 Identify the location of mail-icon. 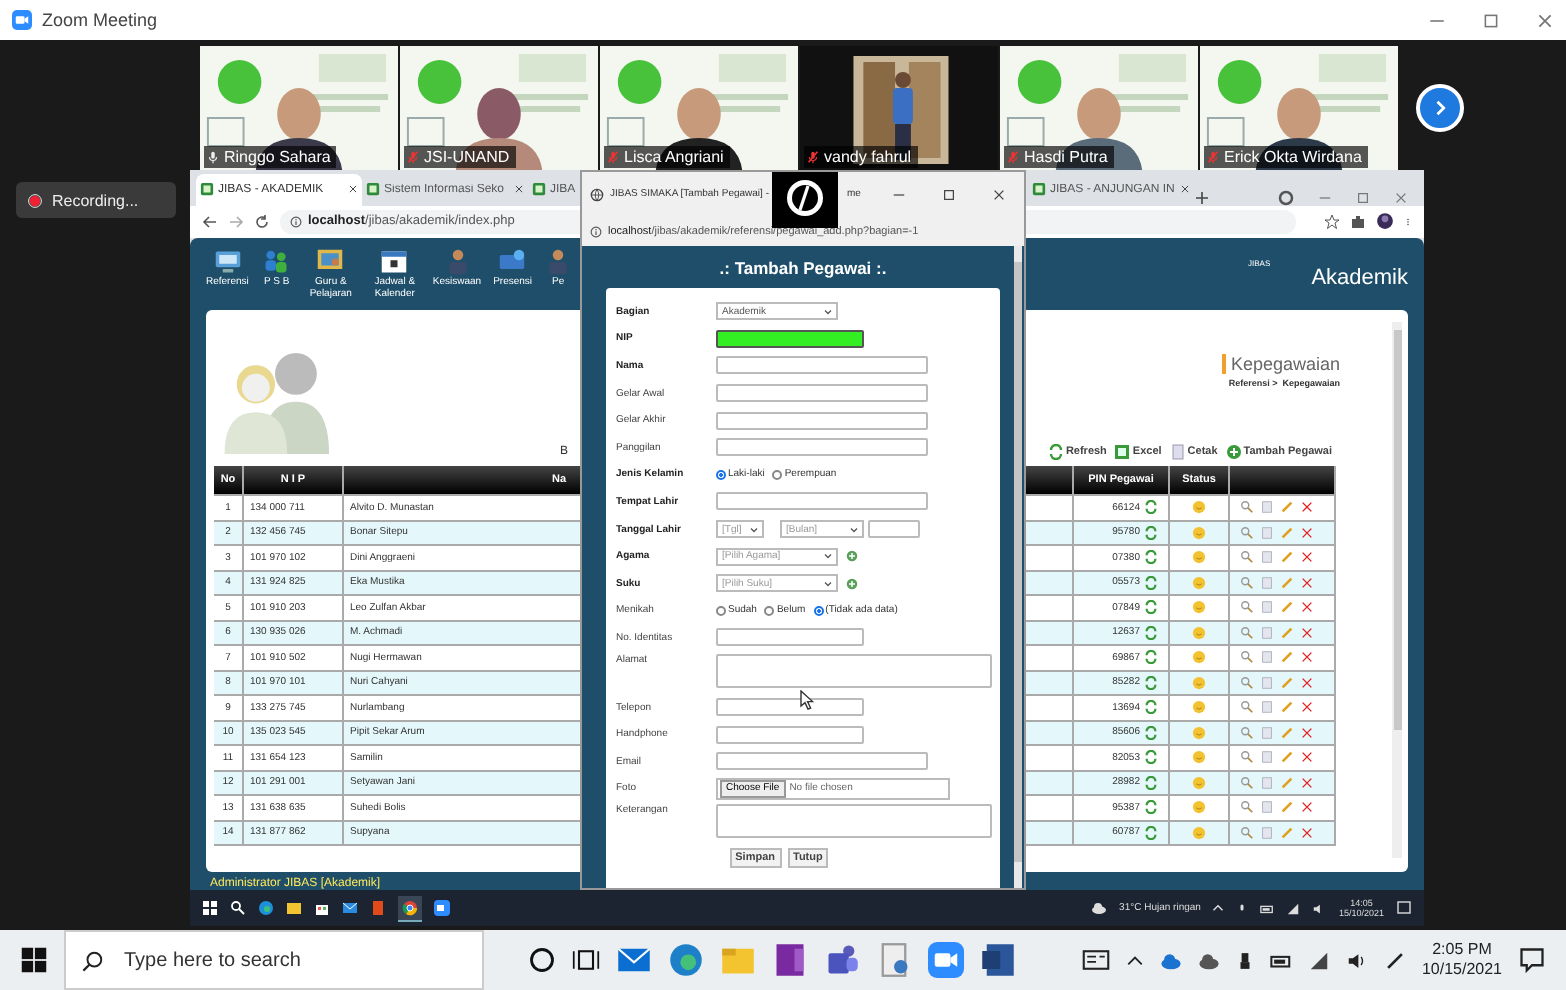
(350, 908).